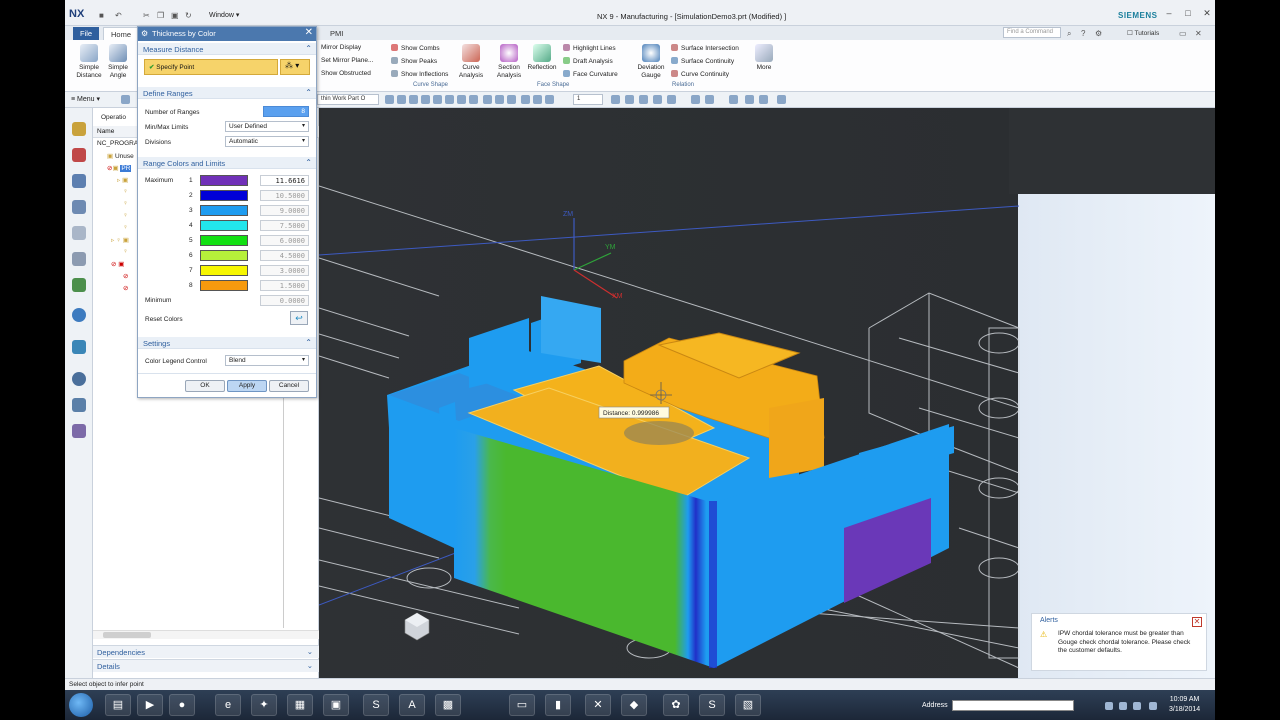 Image resolution: width=1280 pixels, height=720 pixels. Describe the element at coordinates (125, 227) in the screenshot. I see `tree-row-operation-5: ♀` at that location.